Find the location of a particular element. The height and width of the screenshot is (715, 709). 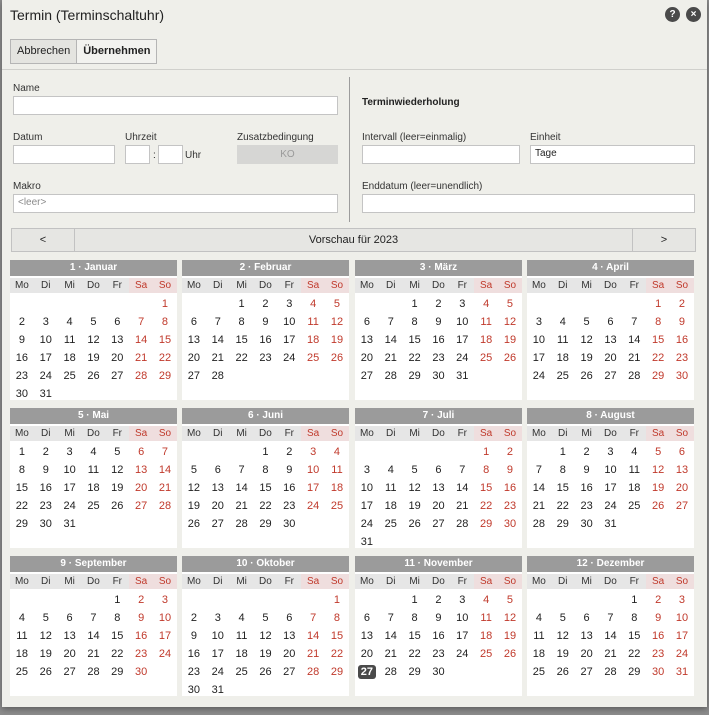

name-input is located at coordinates (175, 105).